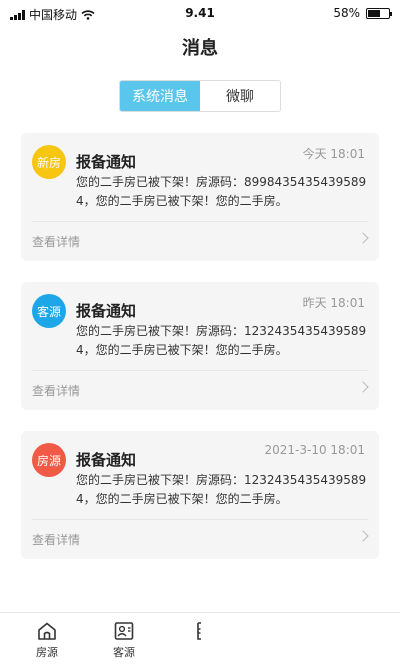 The width and height of the screenshot is (400, 666). I want to click on partial-icon, so click(199, 631).